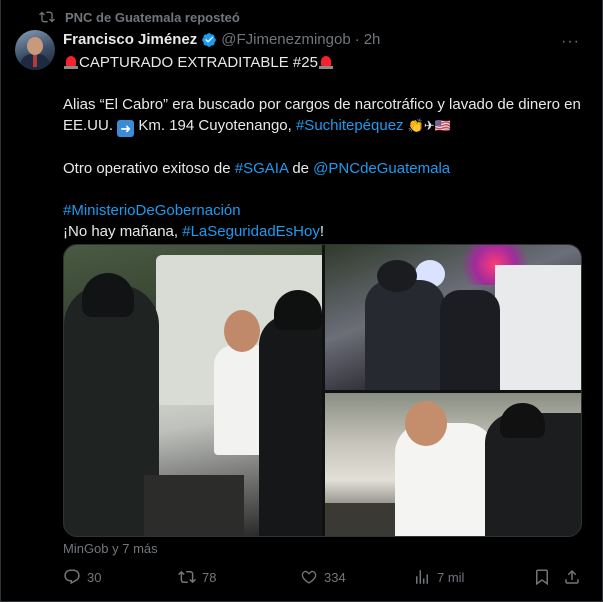  What do you see at coordinates (443, 125) in the screenshot?
I see `us-flag-icon: 🇺🇸` at bounding box center [443, 125].